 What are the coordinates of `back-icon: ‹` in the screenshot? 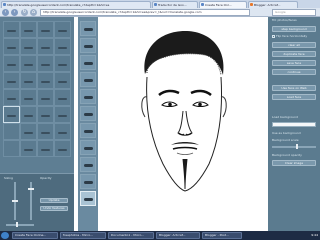 It's located at (5, 12).